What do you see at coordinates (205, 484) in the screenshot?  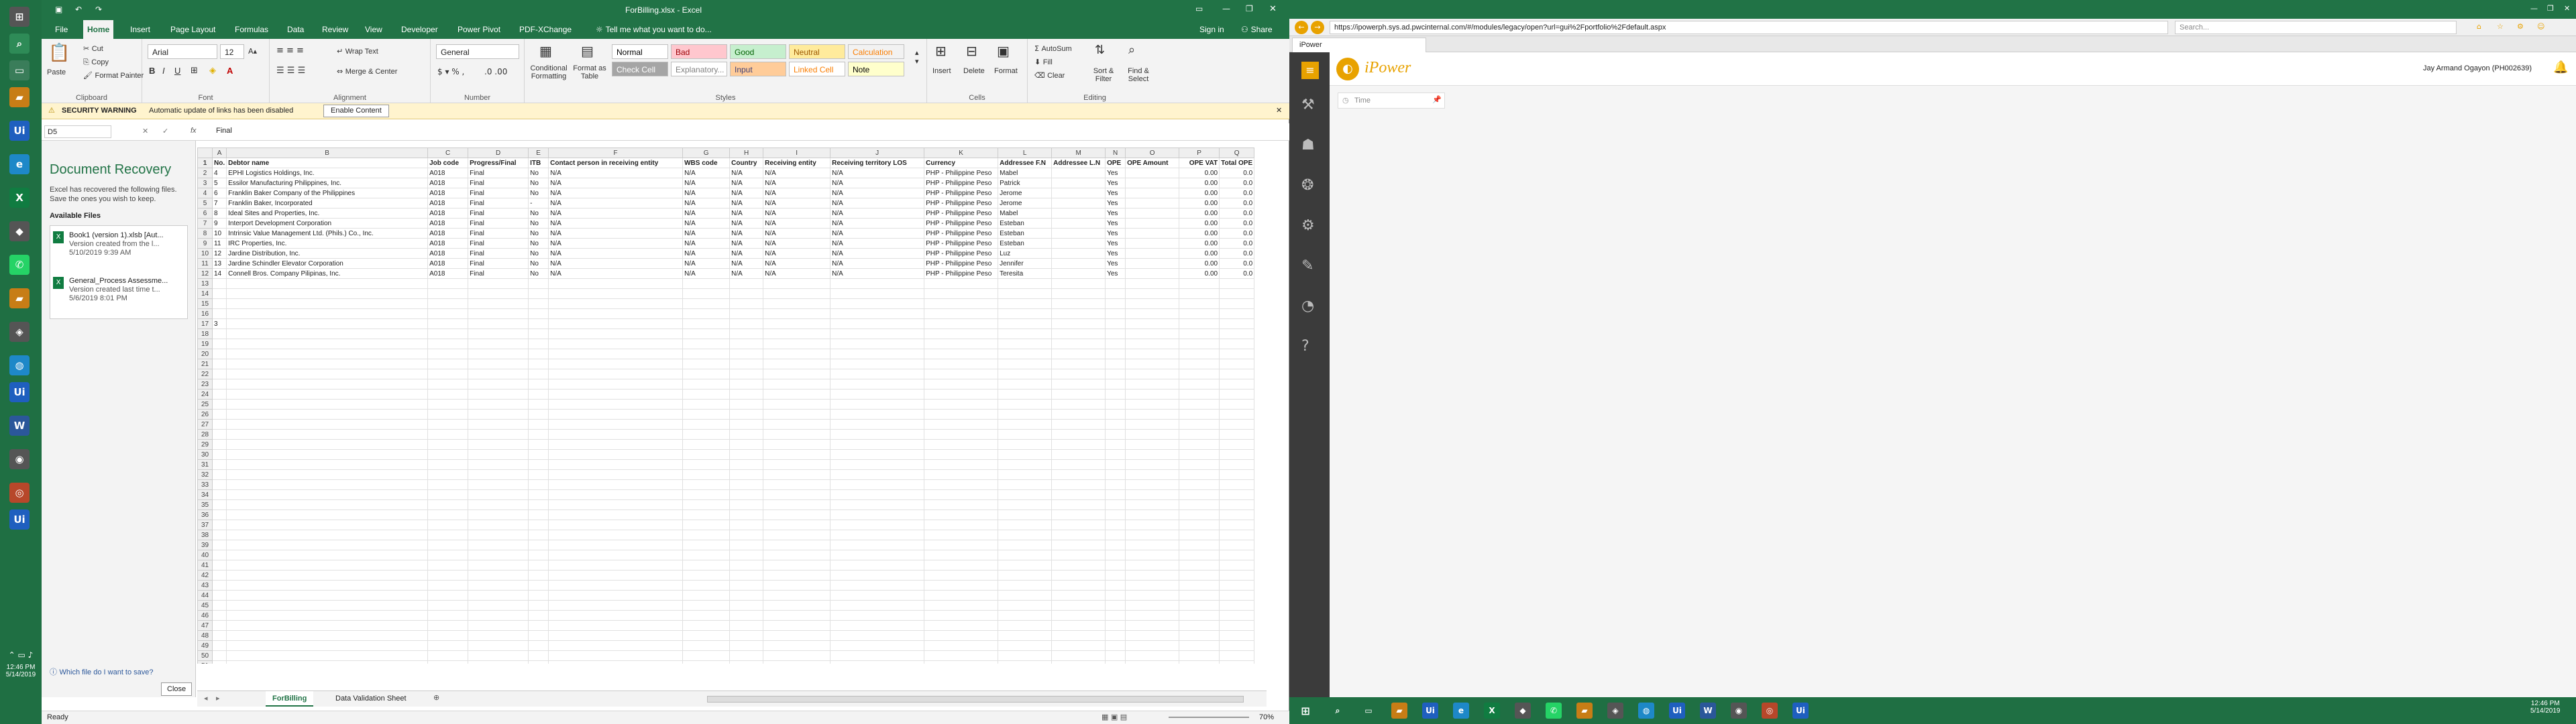 I see `row-header: 33` at bounding box center [205, 484].